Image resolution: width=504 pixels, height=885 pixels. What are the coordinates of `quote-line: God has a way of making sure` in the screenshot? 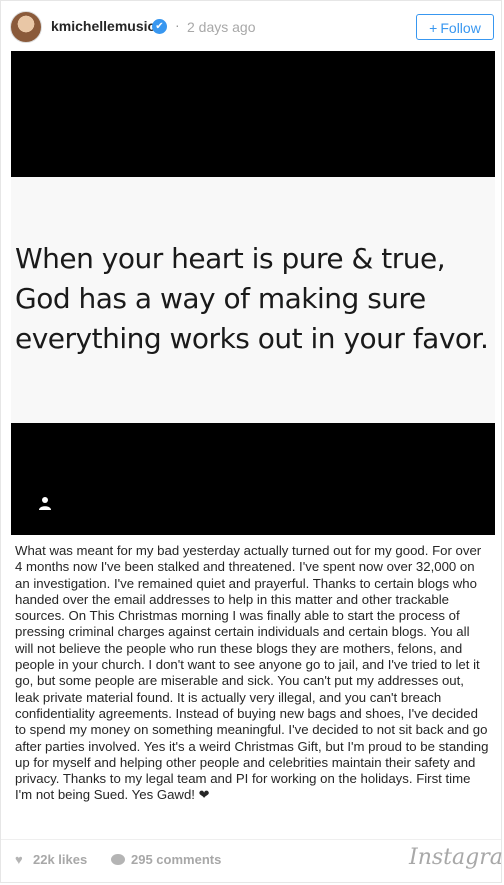 It's located at (220, 298).